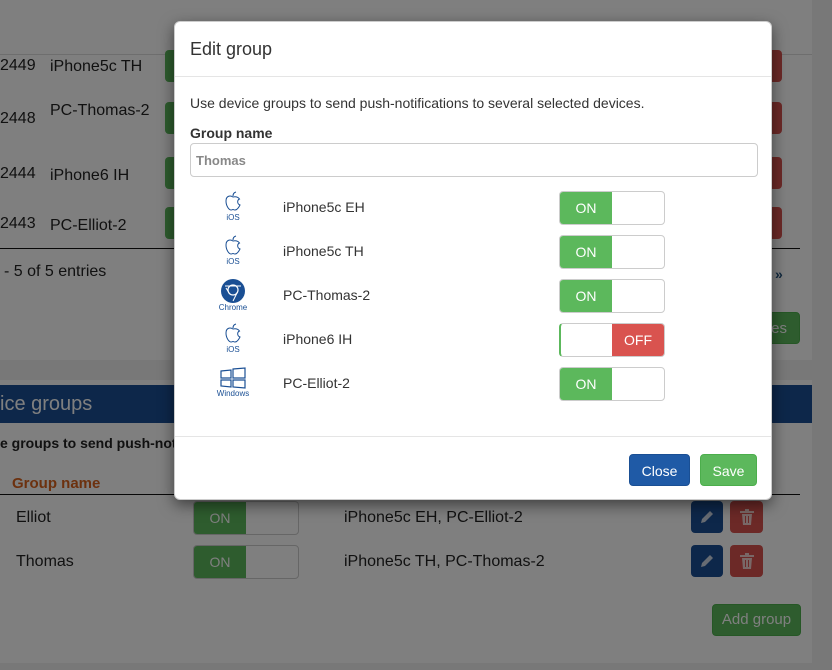 This screenshot has height=670, width=832. What do you see at coordinates (316, 383) in the screenshot?
I see `device-name: PC-Elliot-2` at bounding box center [316, 383].